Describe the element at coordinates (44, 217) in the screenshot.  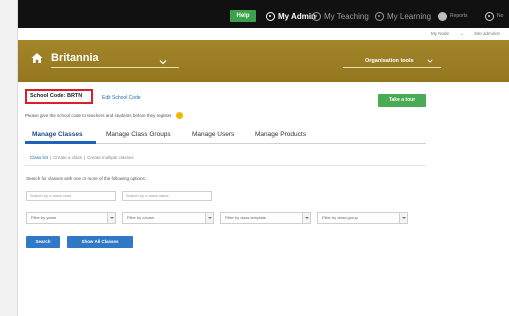
I see `select-value: Filter by years` at that location.